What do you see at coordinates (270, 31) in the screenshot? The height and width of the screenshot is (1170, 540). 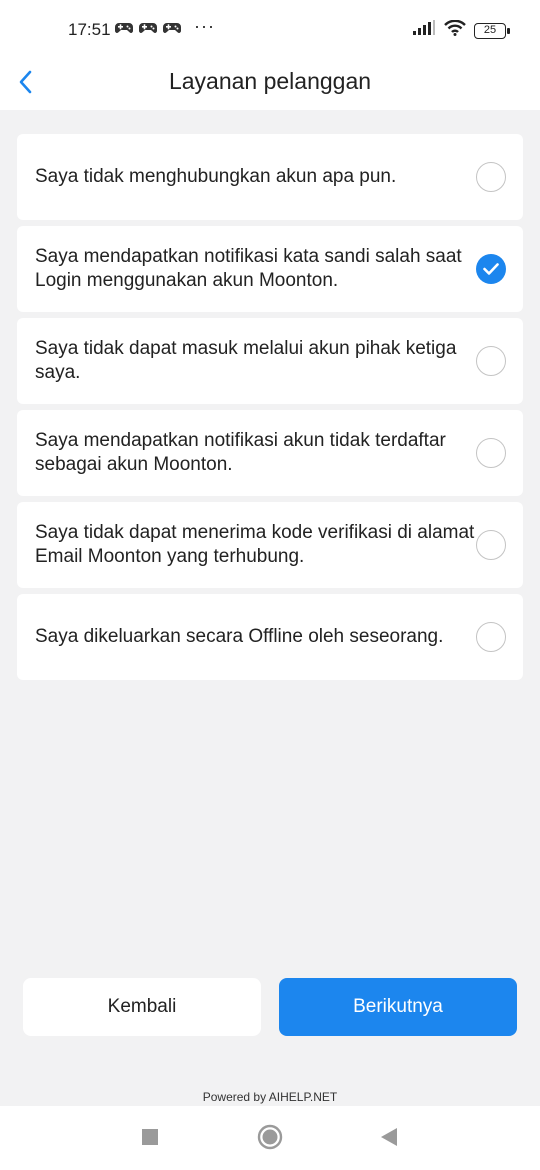 I see `status-bar: 17:51 ··· 25` at bounding box center [270, 31].